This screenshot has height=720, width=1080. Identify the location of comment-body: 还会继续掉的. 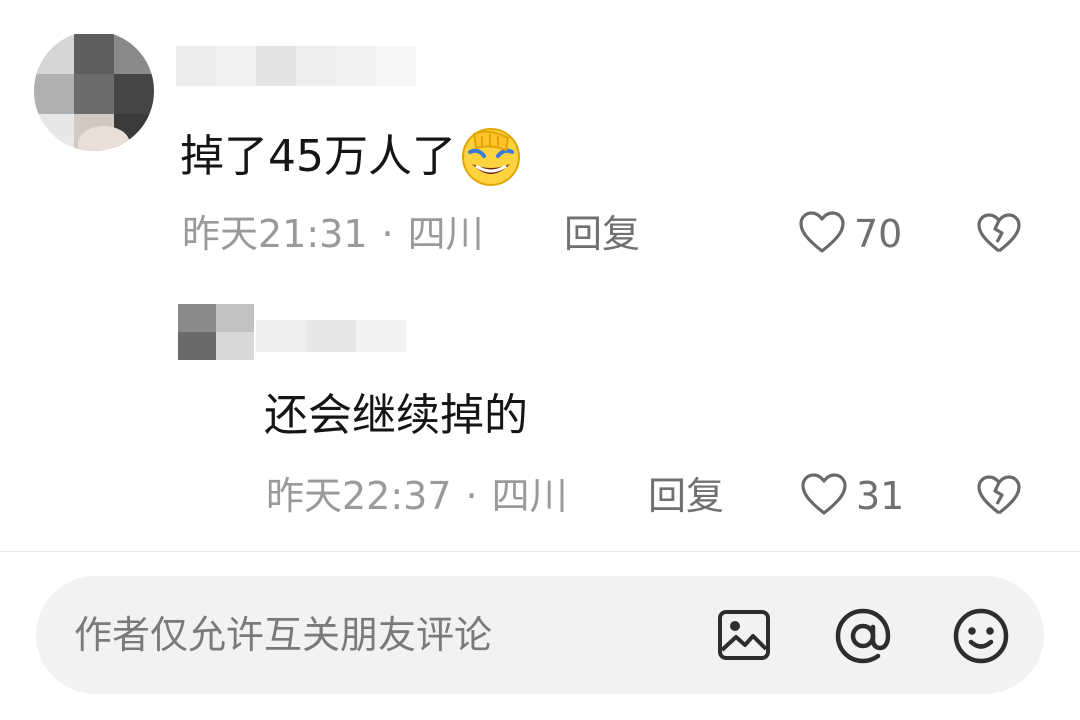
(396, 415).